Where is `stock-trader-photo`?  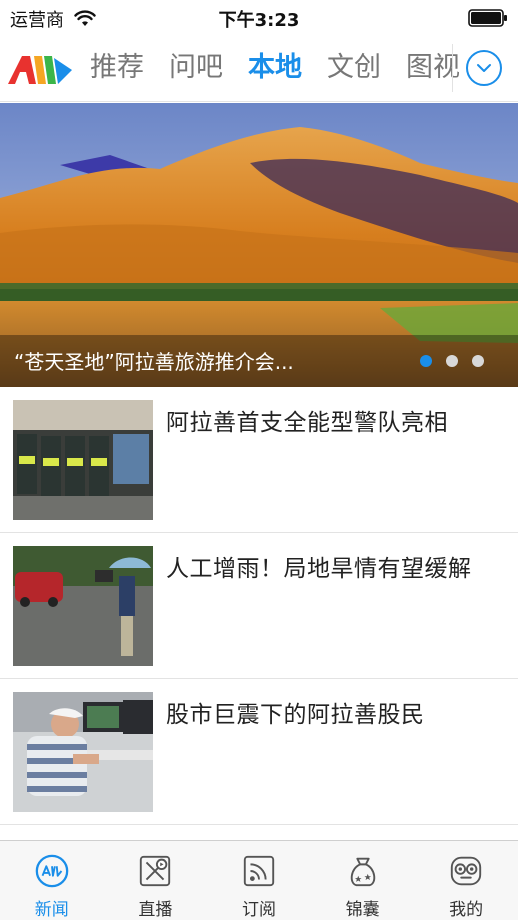 stock-trader-photo is located at coordinates (83, 752).